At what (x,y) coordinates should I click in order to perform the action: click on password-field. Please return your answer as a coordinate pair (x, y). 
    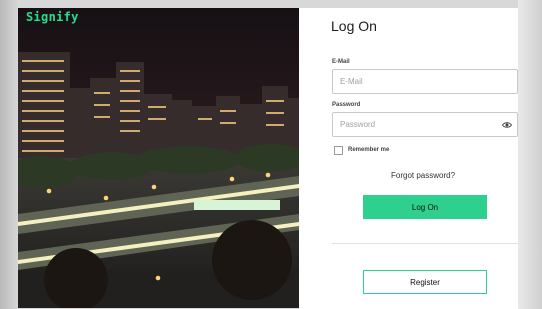
    Looking at the image, I should click on (425, 124).